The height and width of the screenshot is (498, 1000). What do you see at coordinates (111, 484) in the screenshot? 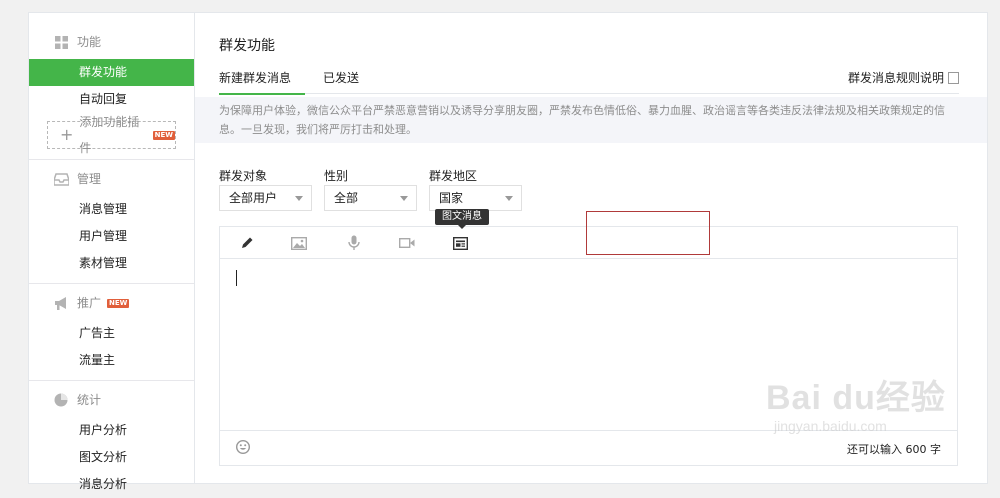
I see `sidebar-item-message-analysis: 消息分析` at bounding box center [111, 484].